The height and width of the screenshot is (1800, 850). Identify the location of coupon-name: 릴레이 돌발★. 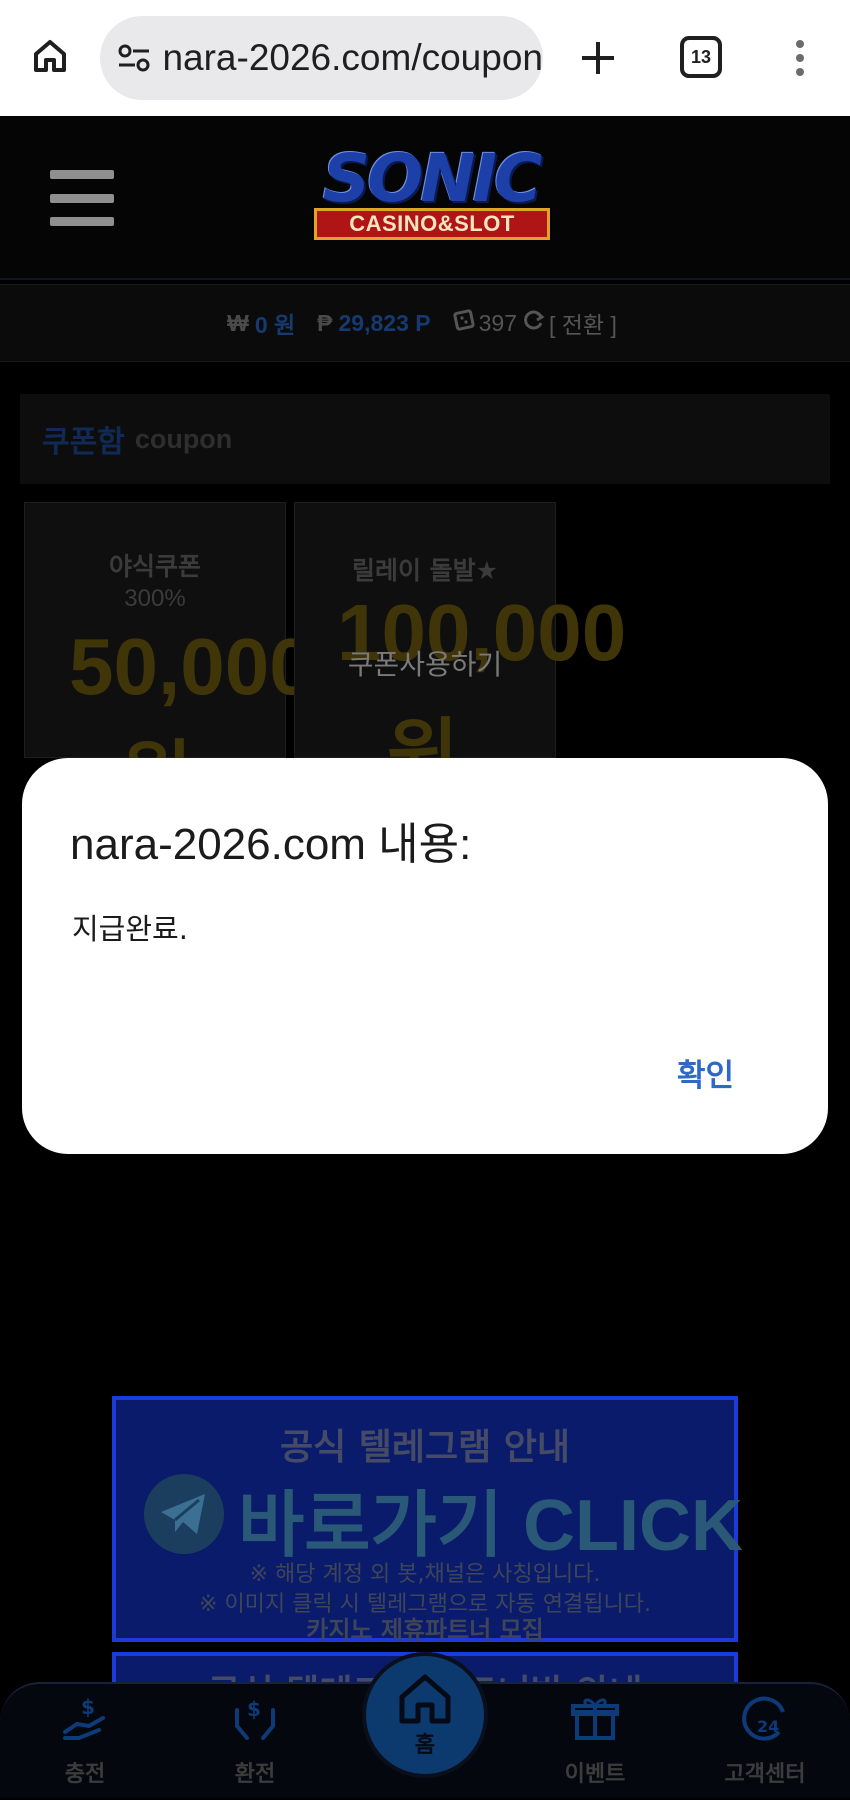
(425, 570).